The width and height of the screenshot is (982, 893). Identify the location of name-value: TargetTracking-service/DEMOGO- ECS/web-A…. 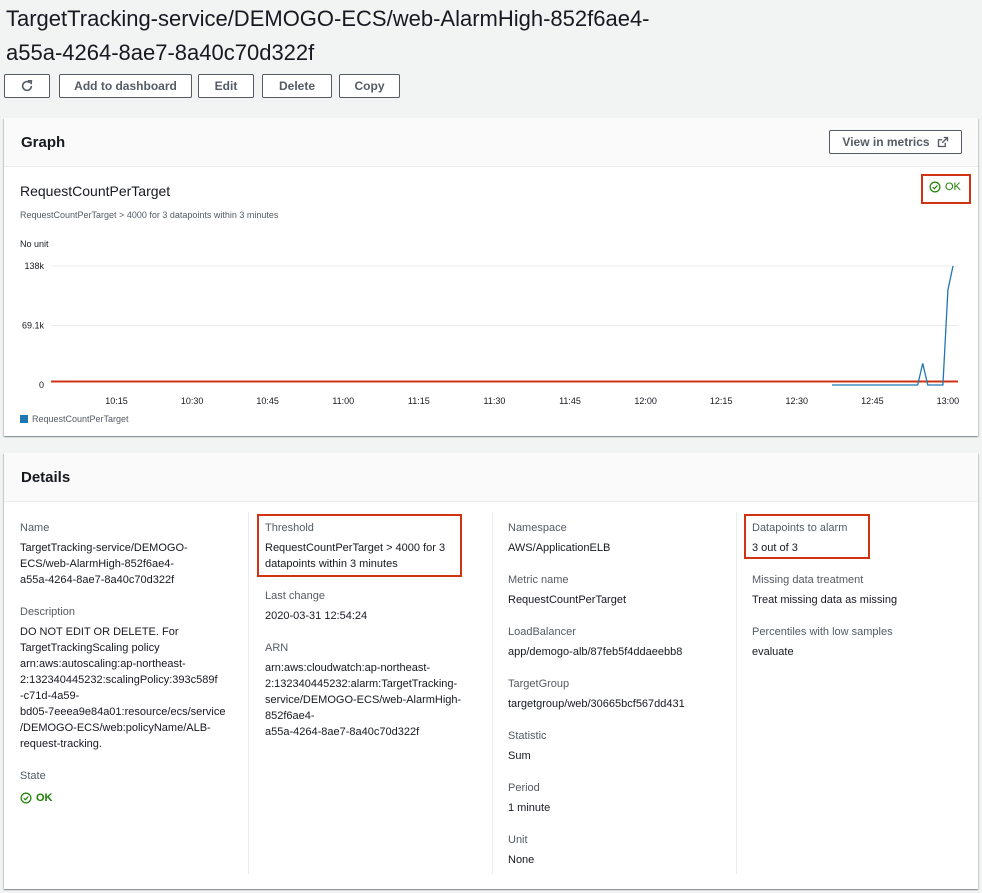
(104, 564).